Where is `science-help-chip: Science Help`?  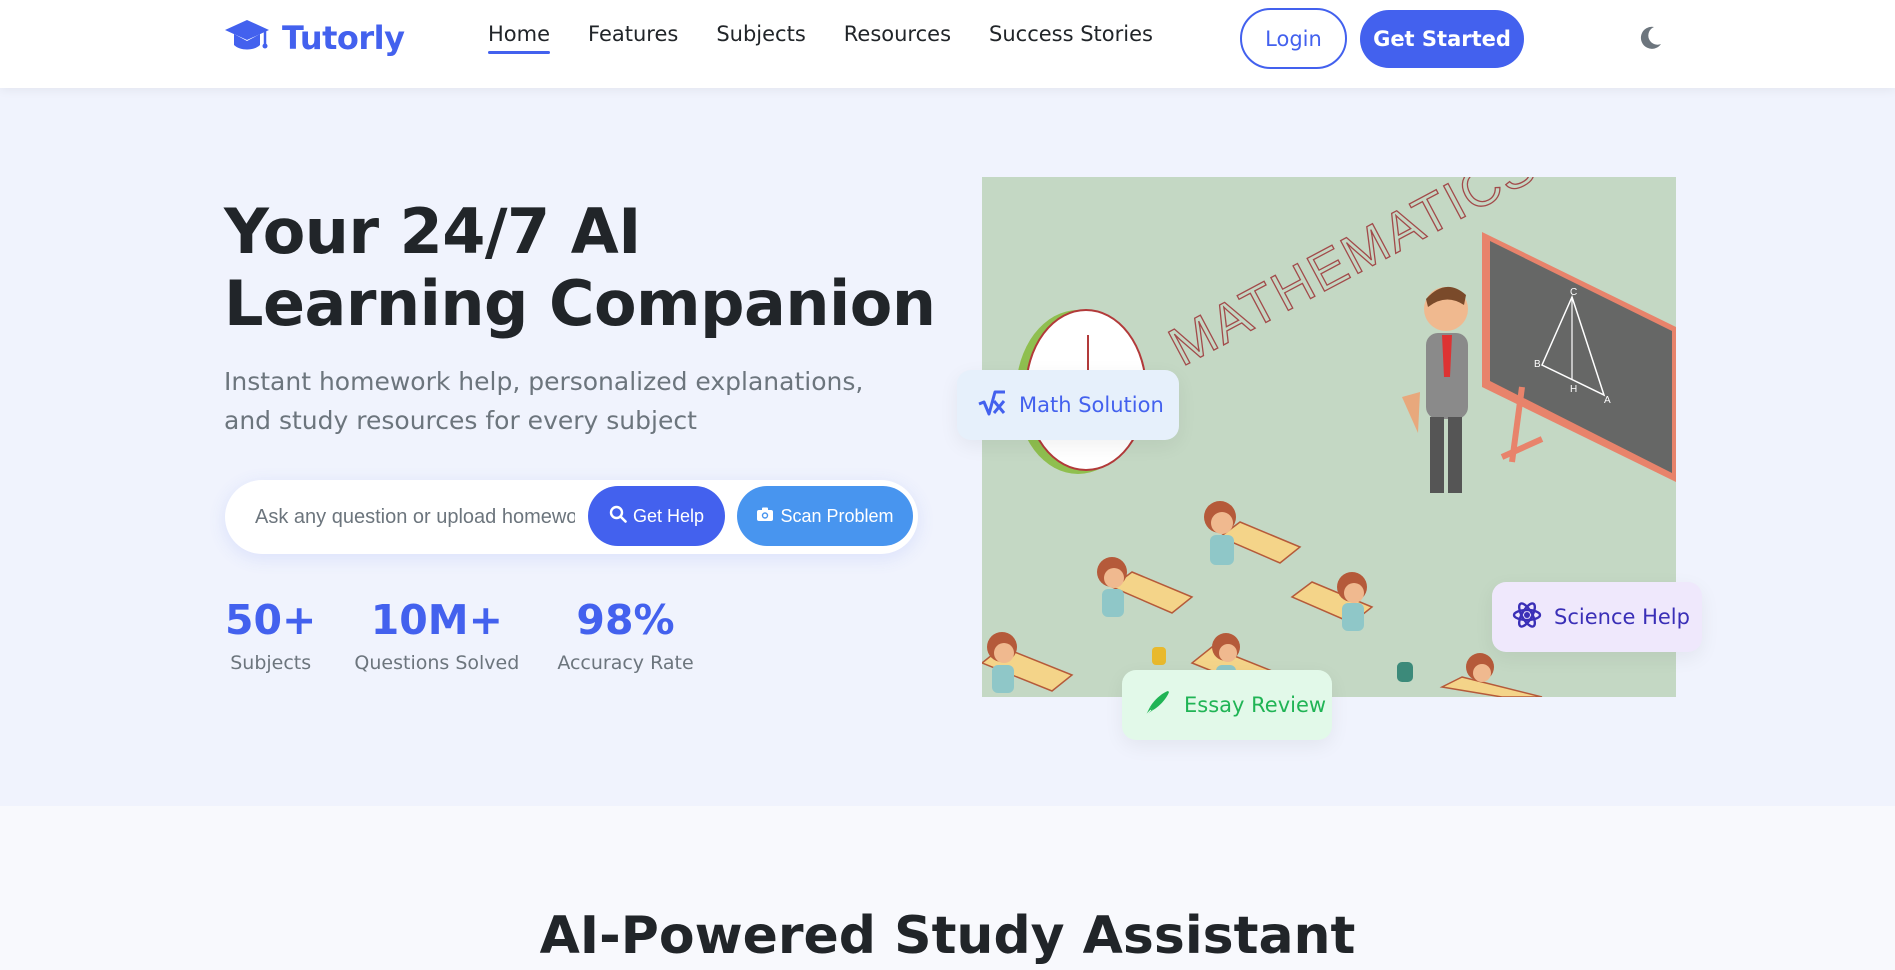
science-help-chip: Science Help is located at coordinates (1597, 617).